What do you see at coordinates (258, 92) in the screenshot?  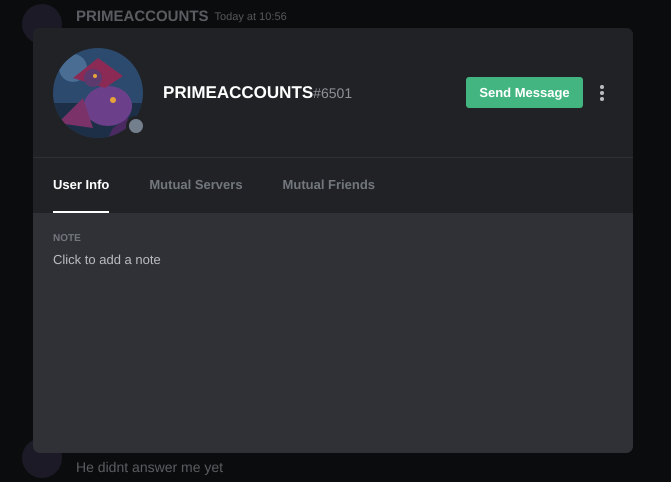 I see `username: PRIMEACCOUNTS#6501` at bounding box center [258, 92].